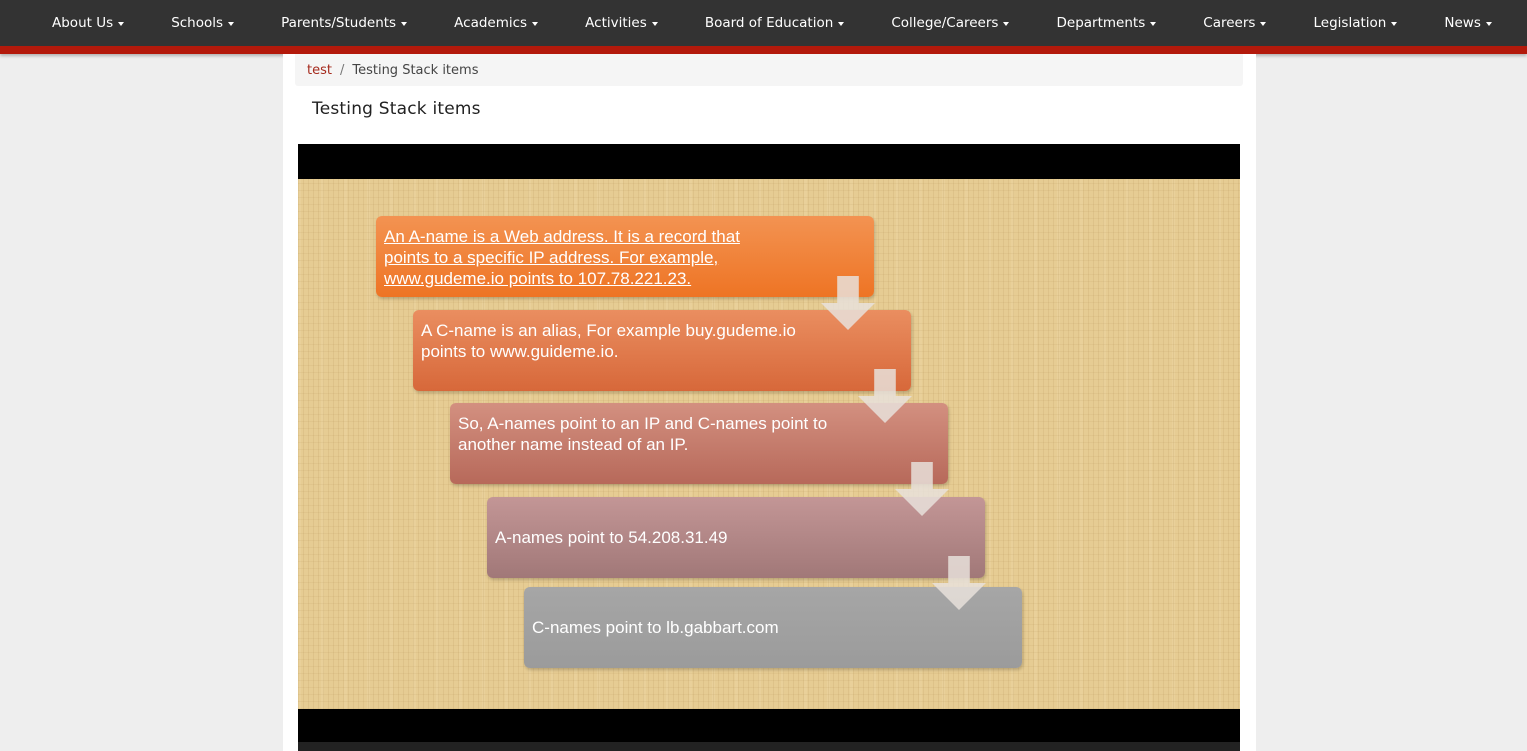 The image size is (1527, 751). What do you see at coordinates (655, 627) in the screenshot?
I see `step-text: C-names point to lb.gabbart.com` at bounding box center [655, 627].